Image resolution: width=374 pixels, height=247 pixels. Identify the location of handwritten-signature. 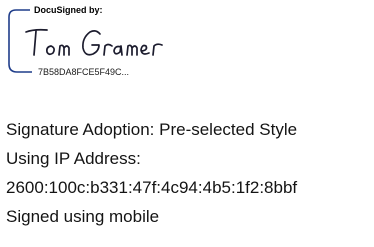
(94, 42).